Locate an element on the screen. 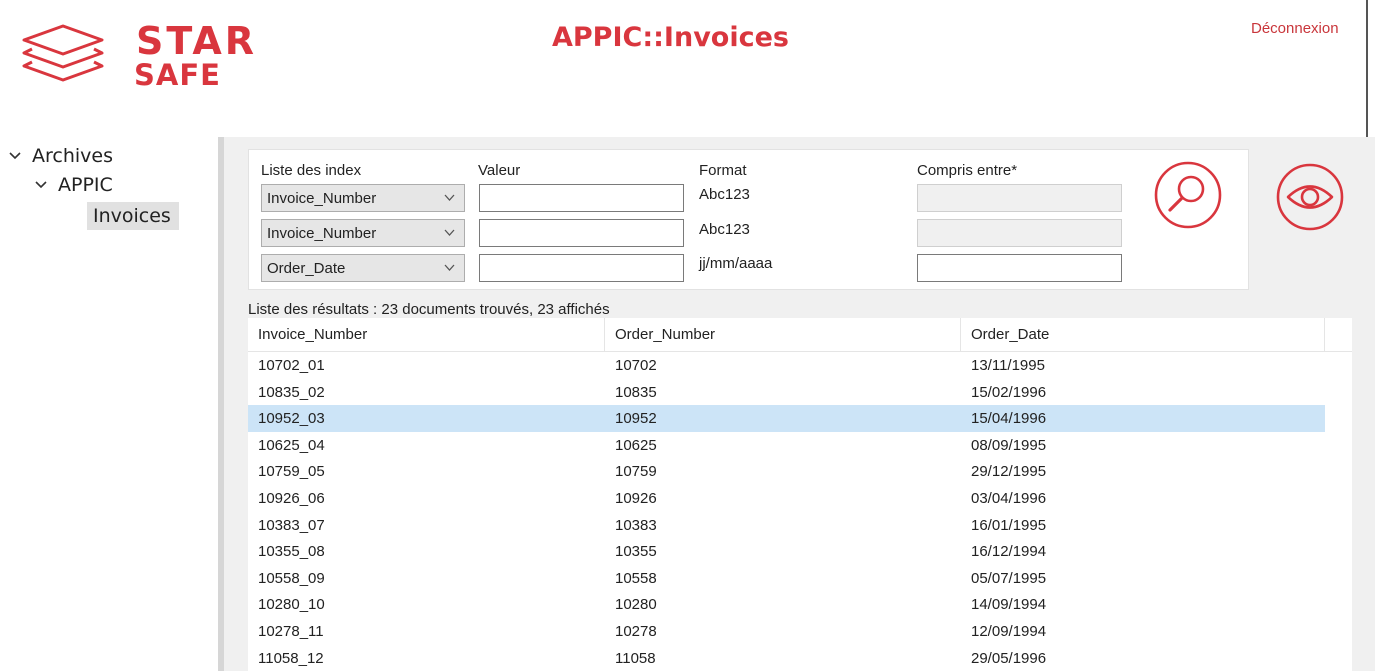 The width and height of the screenshot is (1375, 671). starsafe-logo: STAR SAFE is located at coordinates (158, 57).